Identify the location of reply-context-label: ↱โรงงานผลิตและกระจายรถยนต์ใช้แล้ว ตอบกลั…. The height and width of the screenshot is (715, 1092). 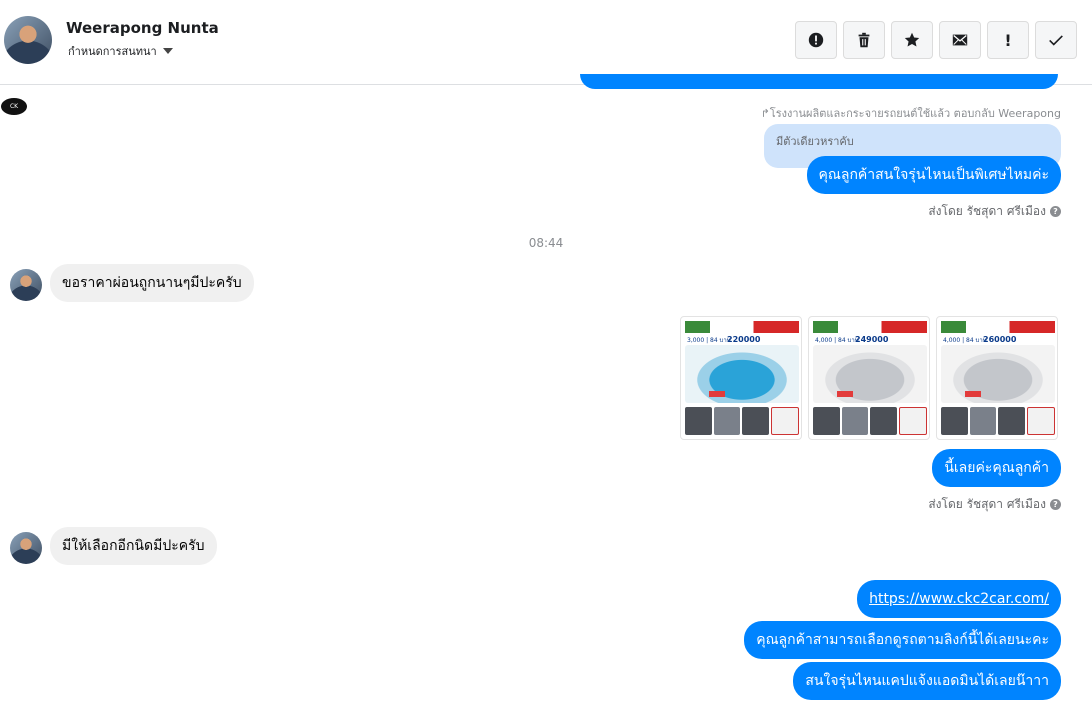
(910, 113).